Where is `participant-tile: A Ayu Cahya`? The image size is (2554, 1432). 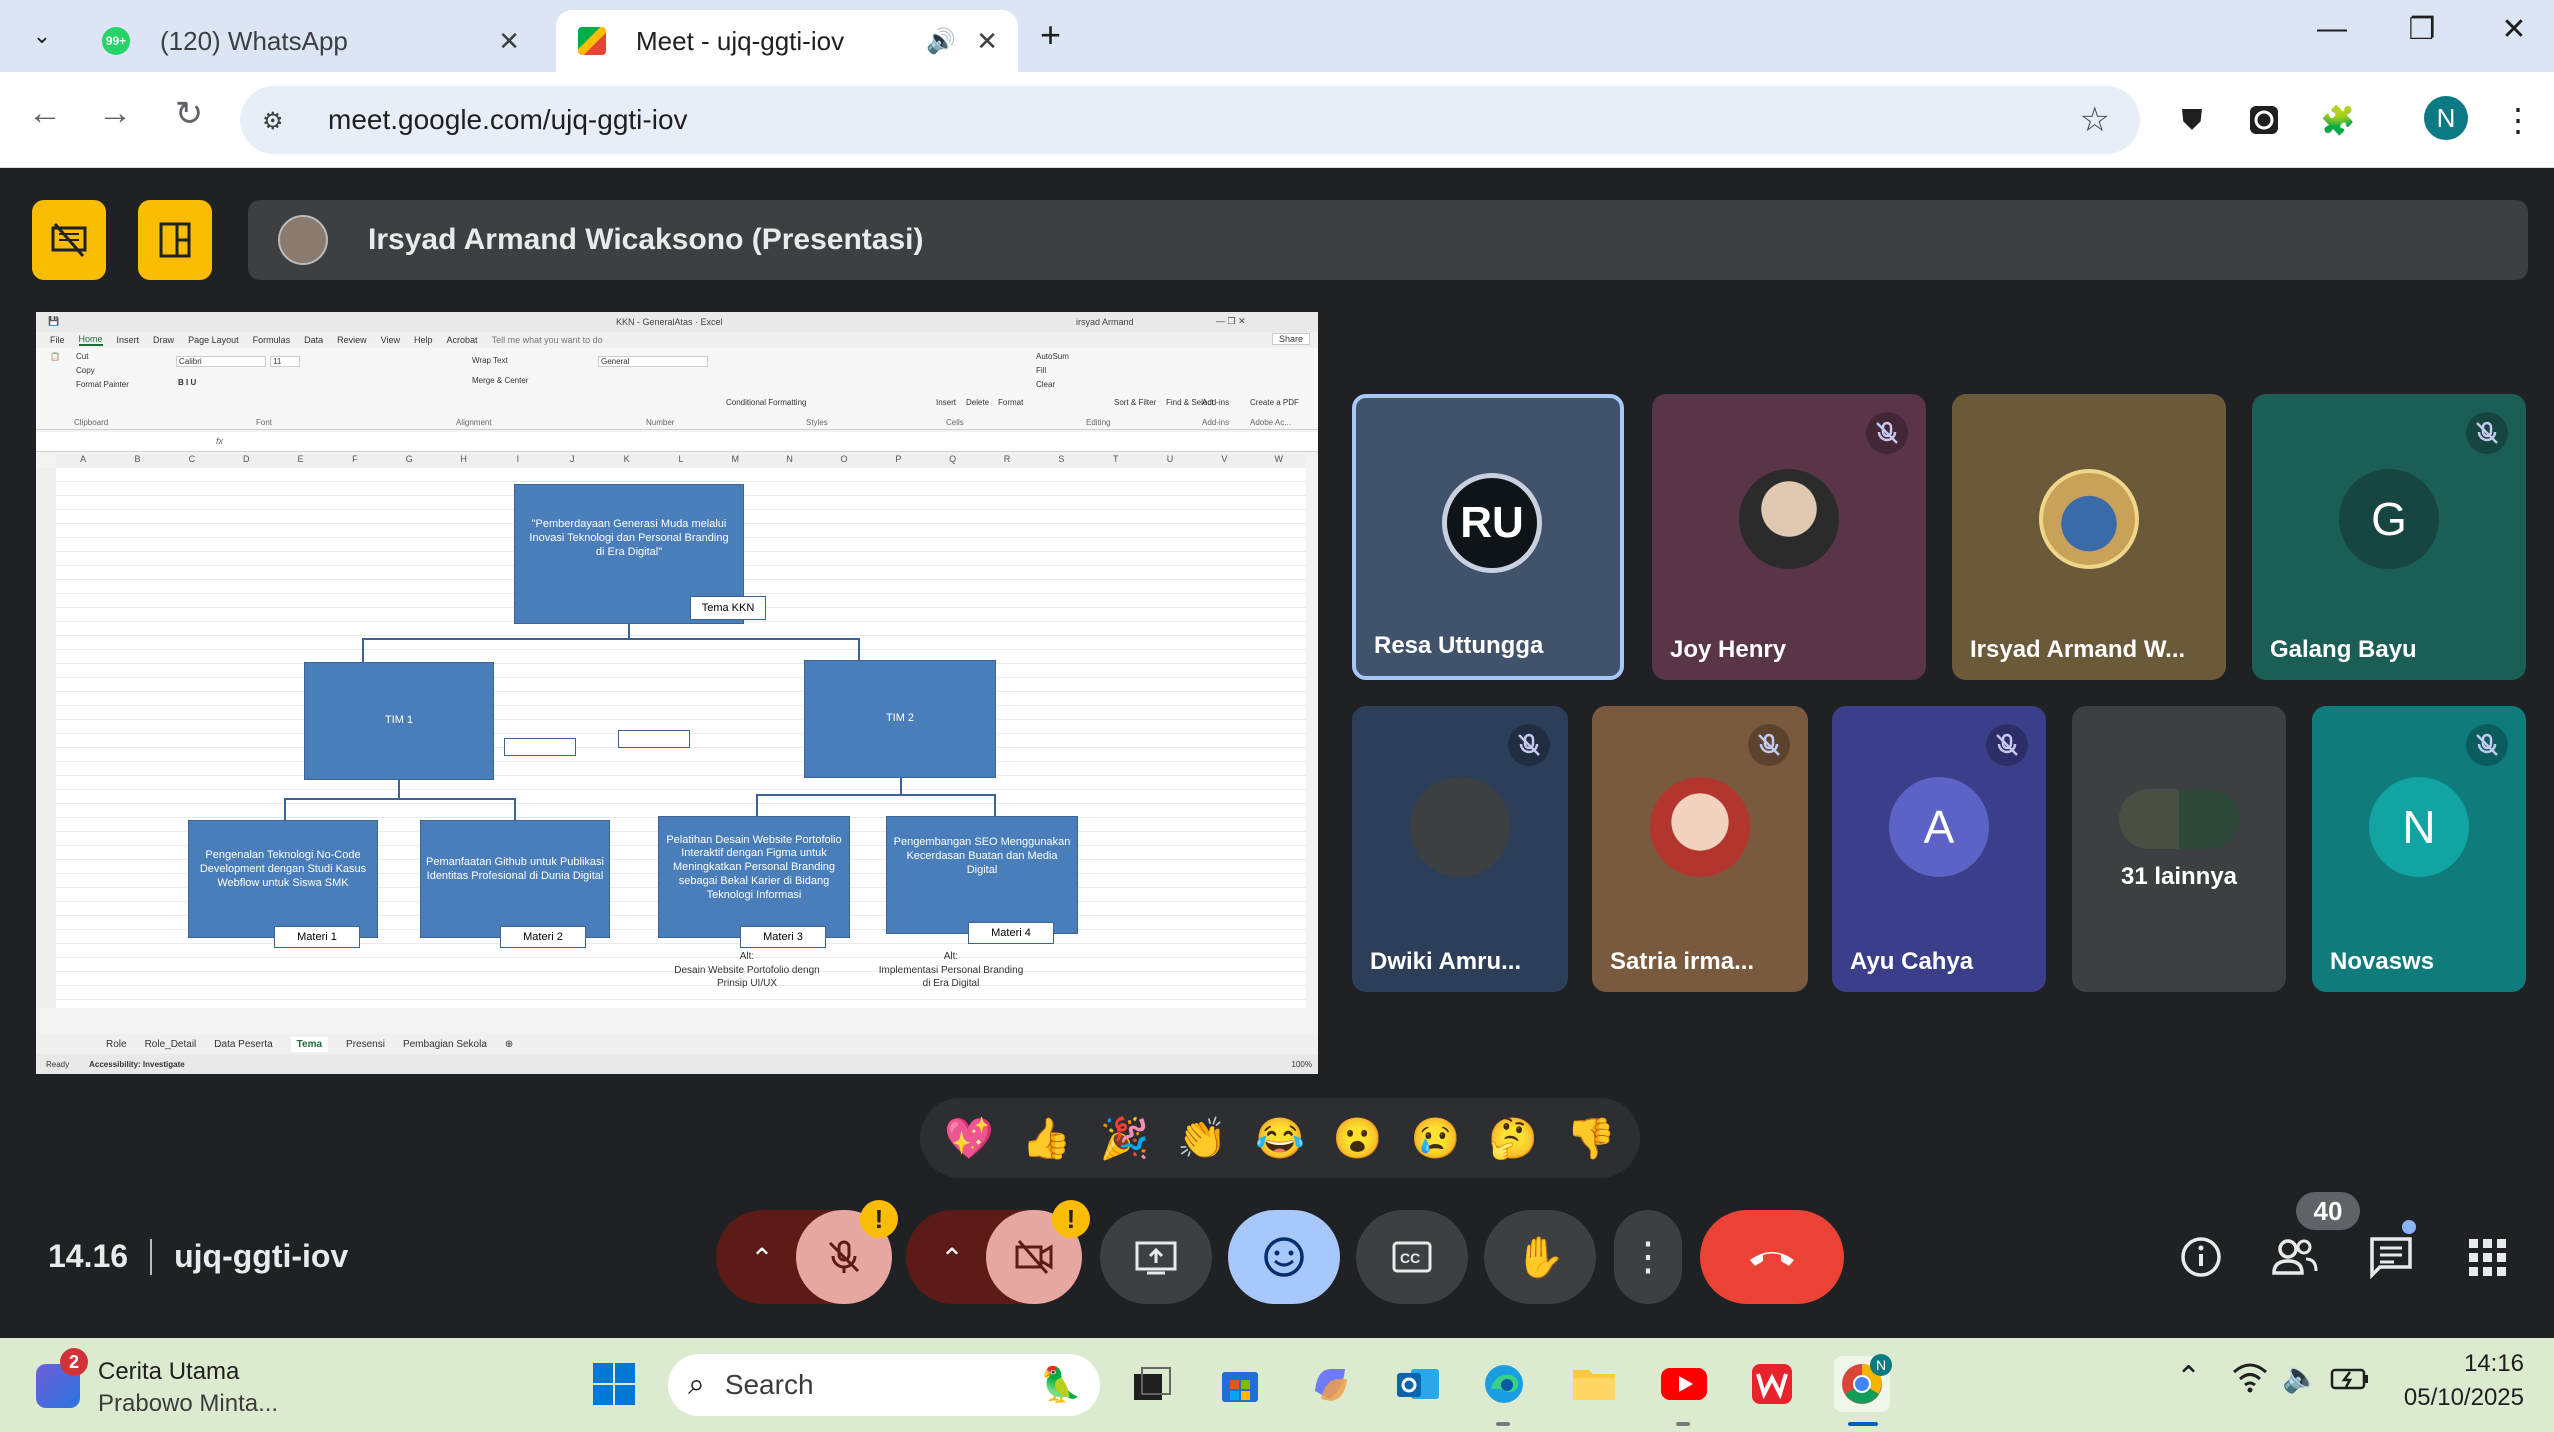
participant-tile: A Ayu Cahya is located at coordinates (1939, 849).